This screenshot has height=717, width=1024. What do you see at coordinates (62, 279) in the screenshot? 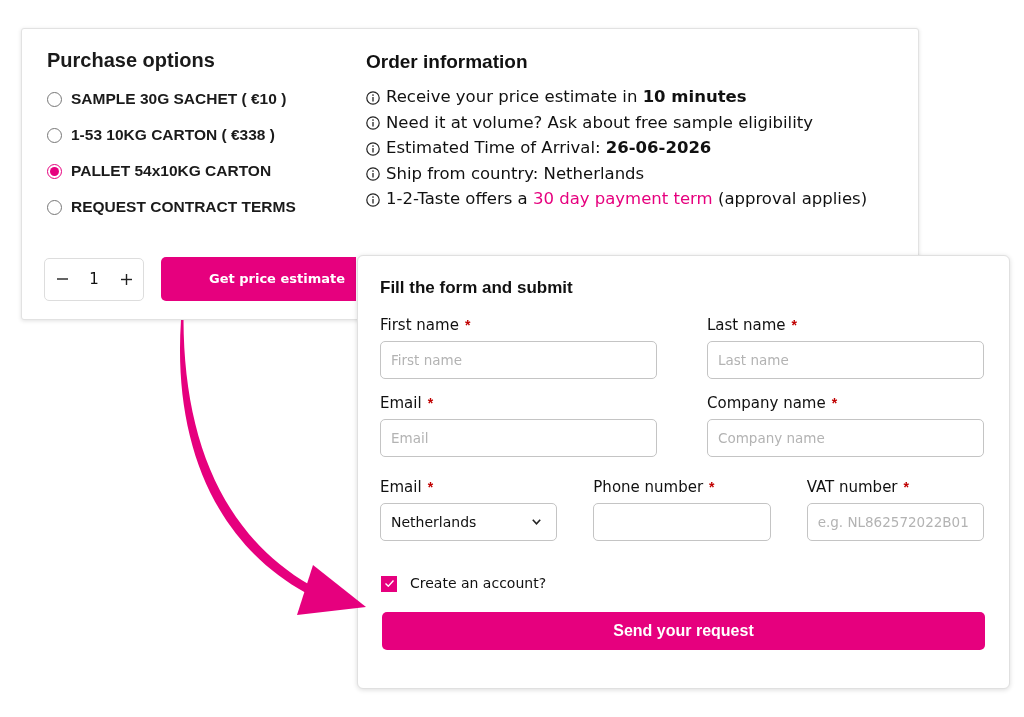
I see `minus-icon` at bounding box center [62, 279].